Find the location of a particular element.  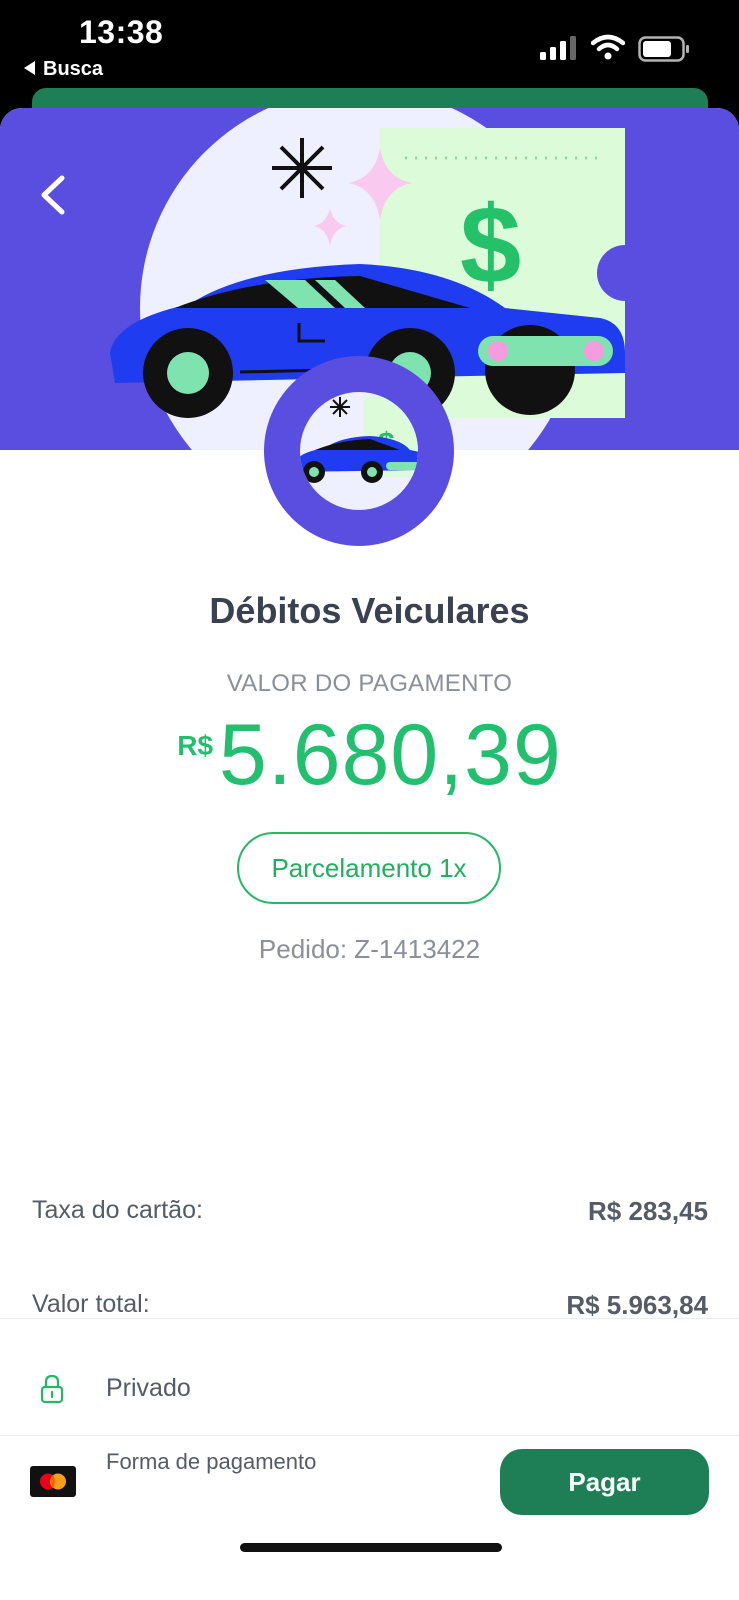

payment-method-label: Forma de pagamento is located at coordinates (211, 1462).